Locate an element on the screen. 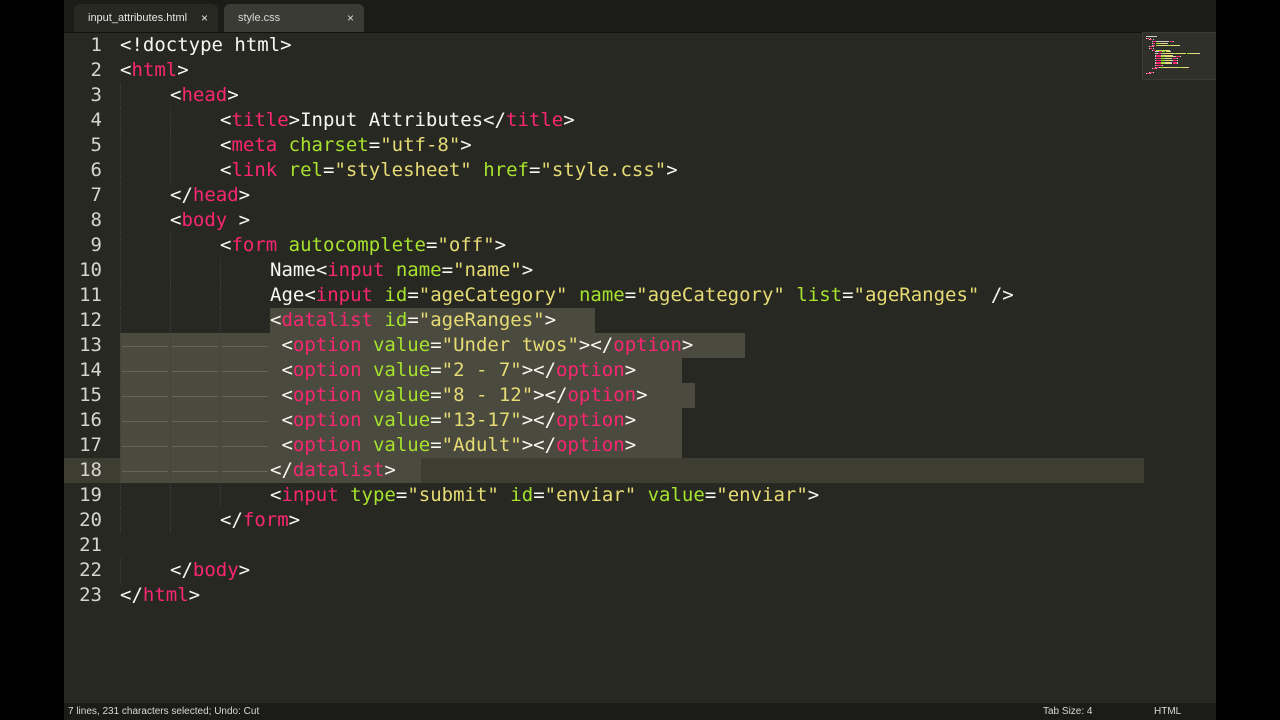 This screenshot has height=720, width=1280. code-line: </html> is located at coordinates (160, 595).